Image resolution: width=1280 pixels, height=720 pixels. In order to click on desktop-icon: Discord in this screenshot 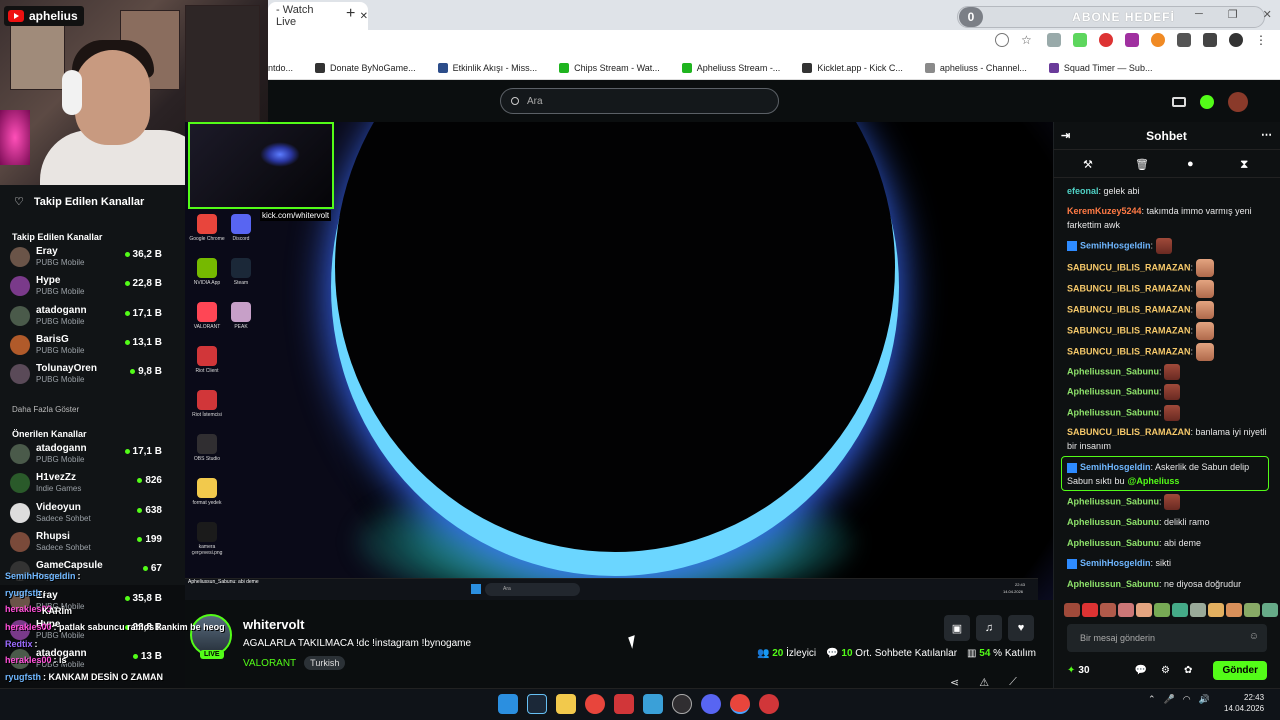, I will do `click(241, 228)`.